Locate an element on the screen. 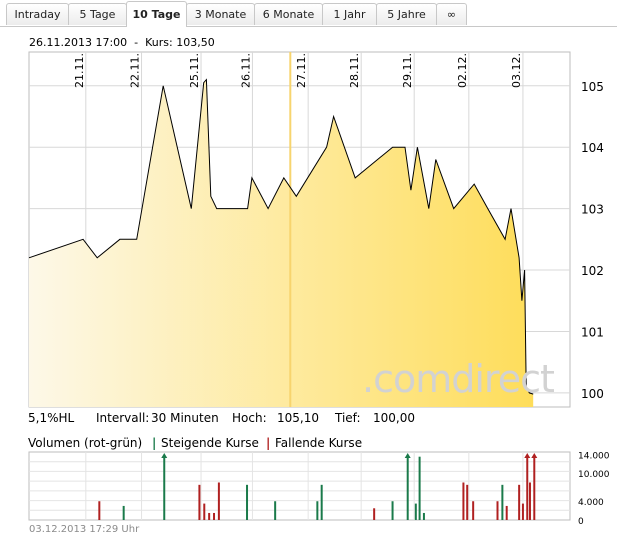 The height and width of the screenshot is (540, 617). comdirect-watermark: .comdirect is located at coordinates (458, 379).